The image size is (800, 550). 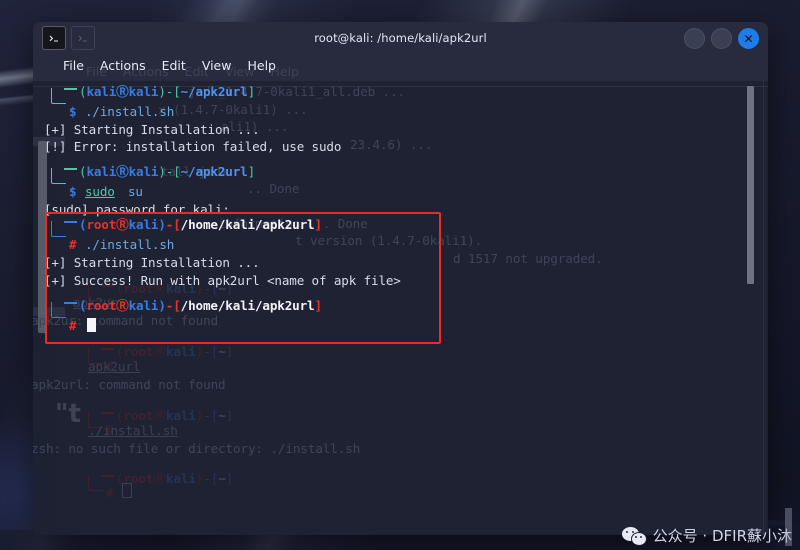 I want to click on output-line: [!] Error: installation failed, use sudo, so click(x=193, y=146).